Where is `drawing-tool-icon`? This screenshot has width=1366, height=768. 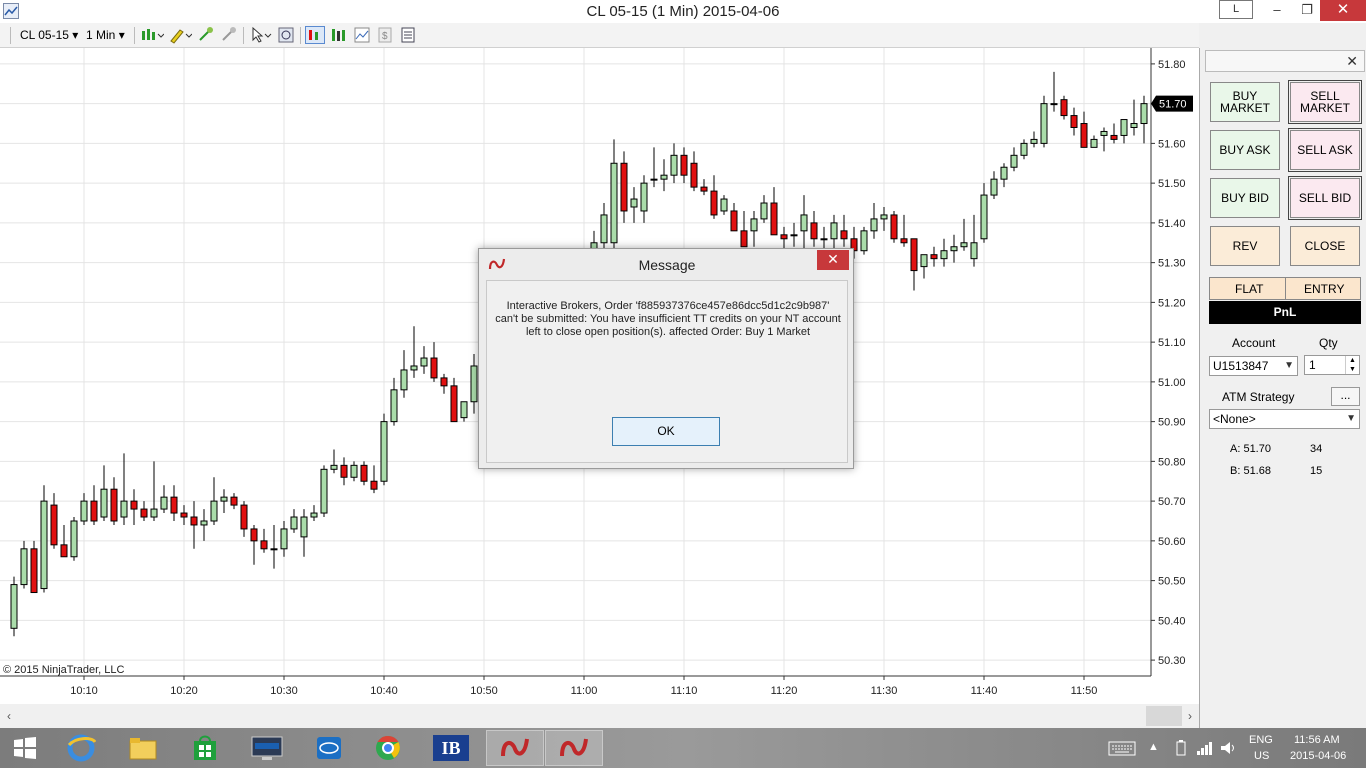
drawing-tool-icon is located at coordinates (180, 35).